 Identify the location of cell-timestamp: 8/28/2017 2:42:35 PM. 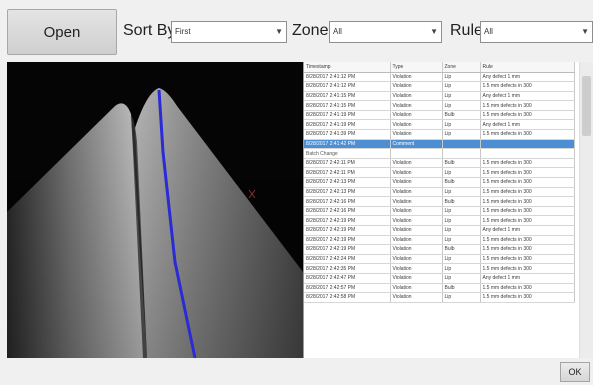
(347, 268).